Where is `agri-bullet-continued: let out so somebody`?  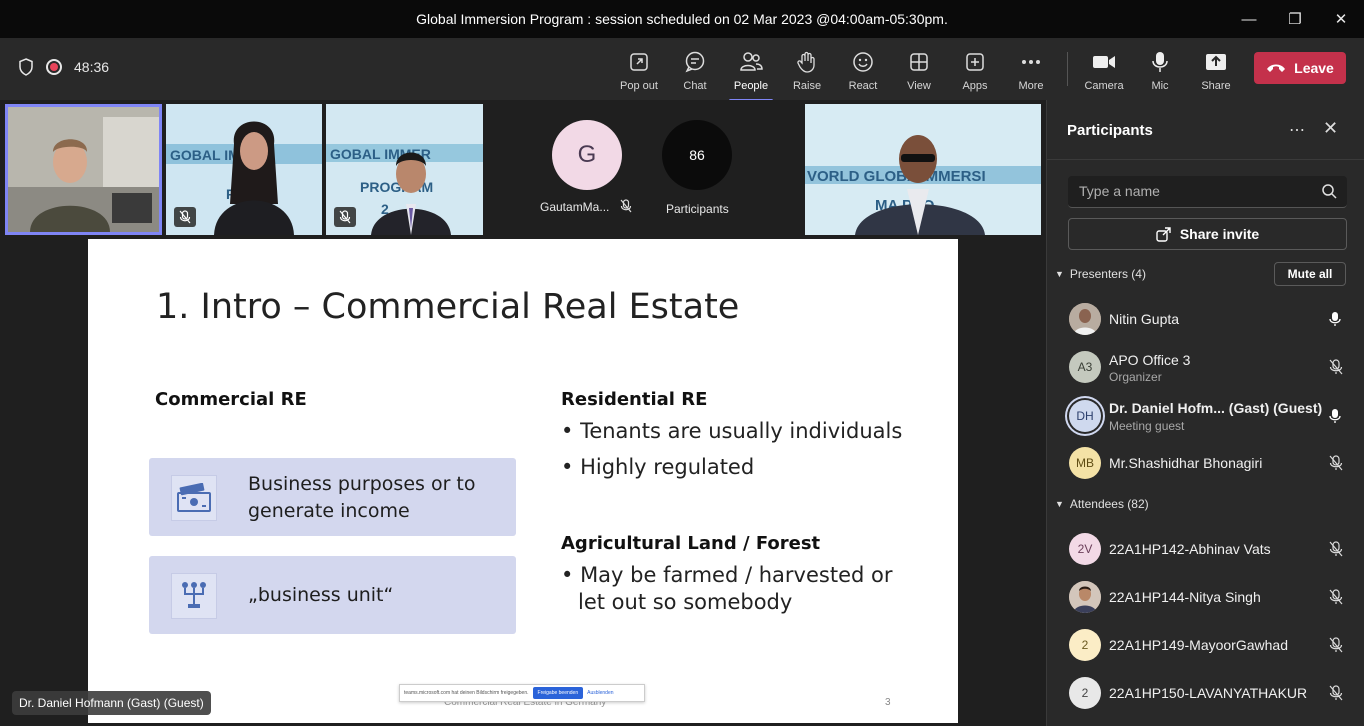
agri-bullet-continued: let out so somebody is located at coordinates (685, 602).